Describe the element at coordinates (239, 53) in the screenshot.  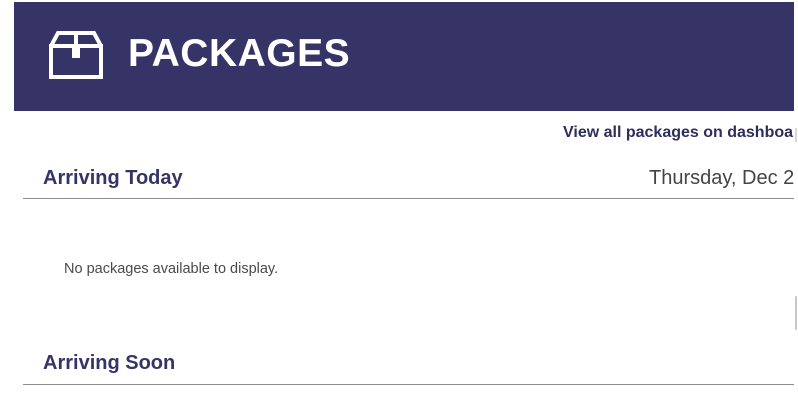
I see `page-title: PACKAGES` at that location.